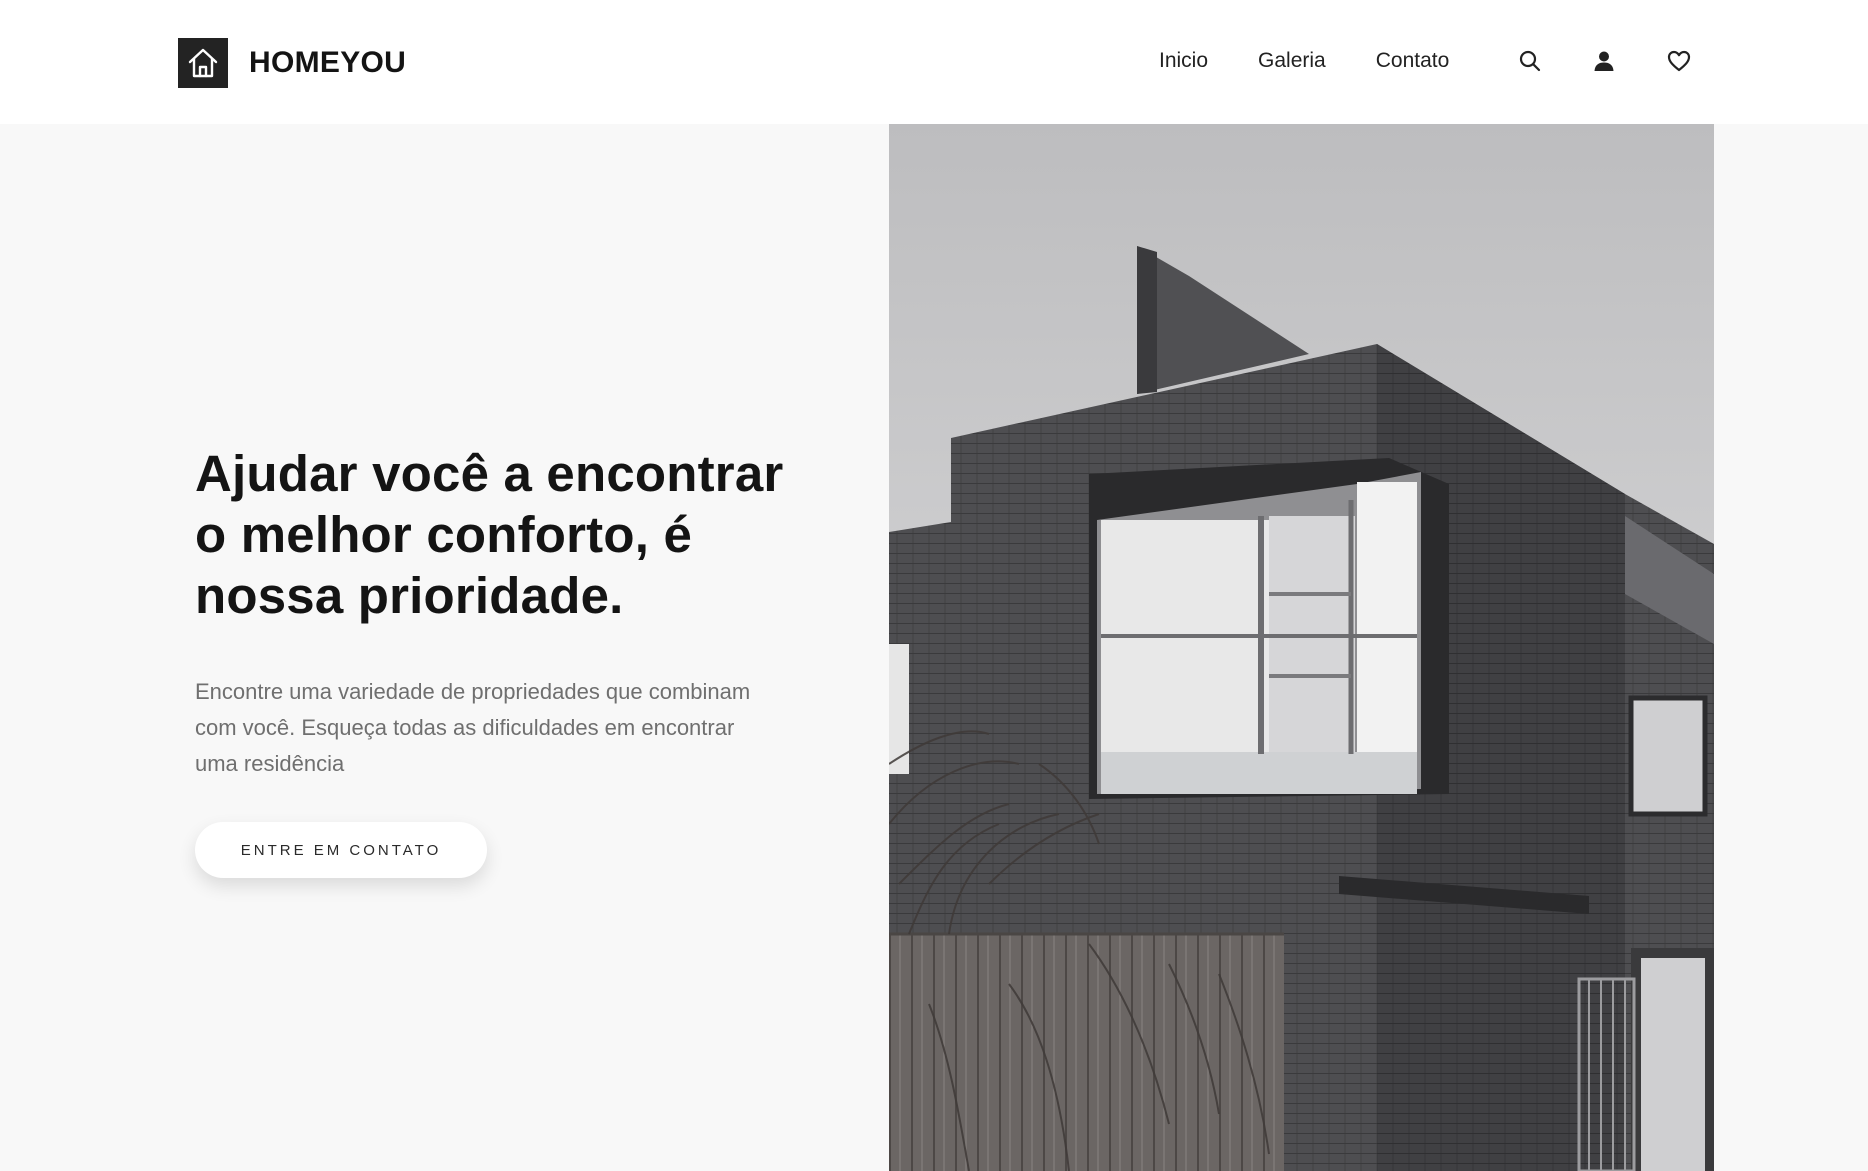  What do you see at coordinates (489, 473) in the screenshot?
I see `headline-line: Ajudar você a encontrar` at bounding box center [489, 473].